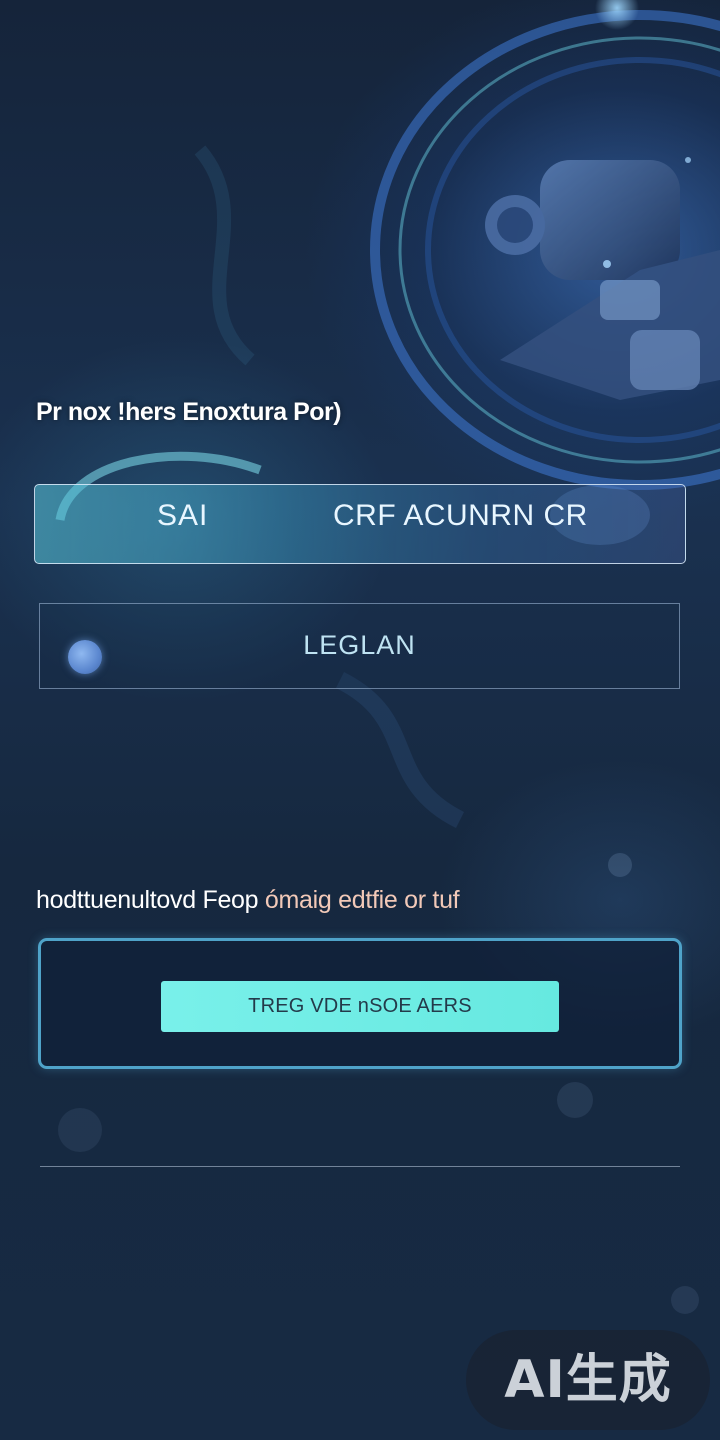  I want to click on subheading-accent-text: ómaig edtfie or tuf, so click(362, 900).